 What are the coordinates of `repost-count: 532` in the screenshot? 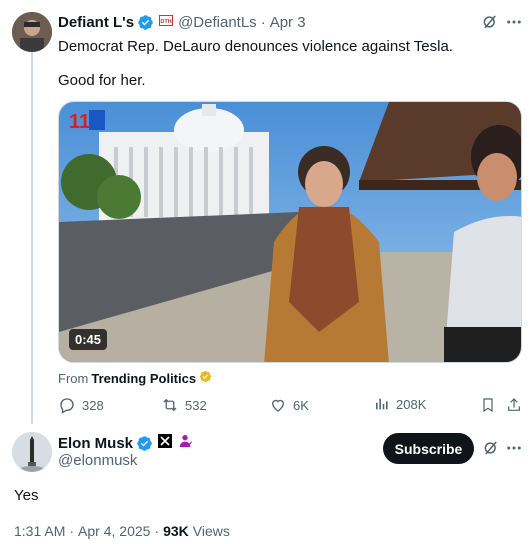 It's located at (196, 405).